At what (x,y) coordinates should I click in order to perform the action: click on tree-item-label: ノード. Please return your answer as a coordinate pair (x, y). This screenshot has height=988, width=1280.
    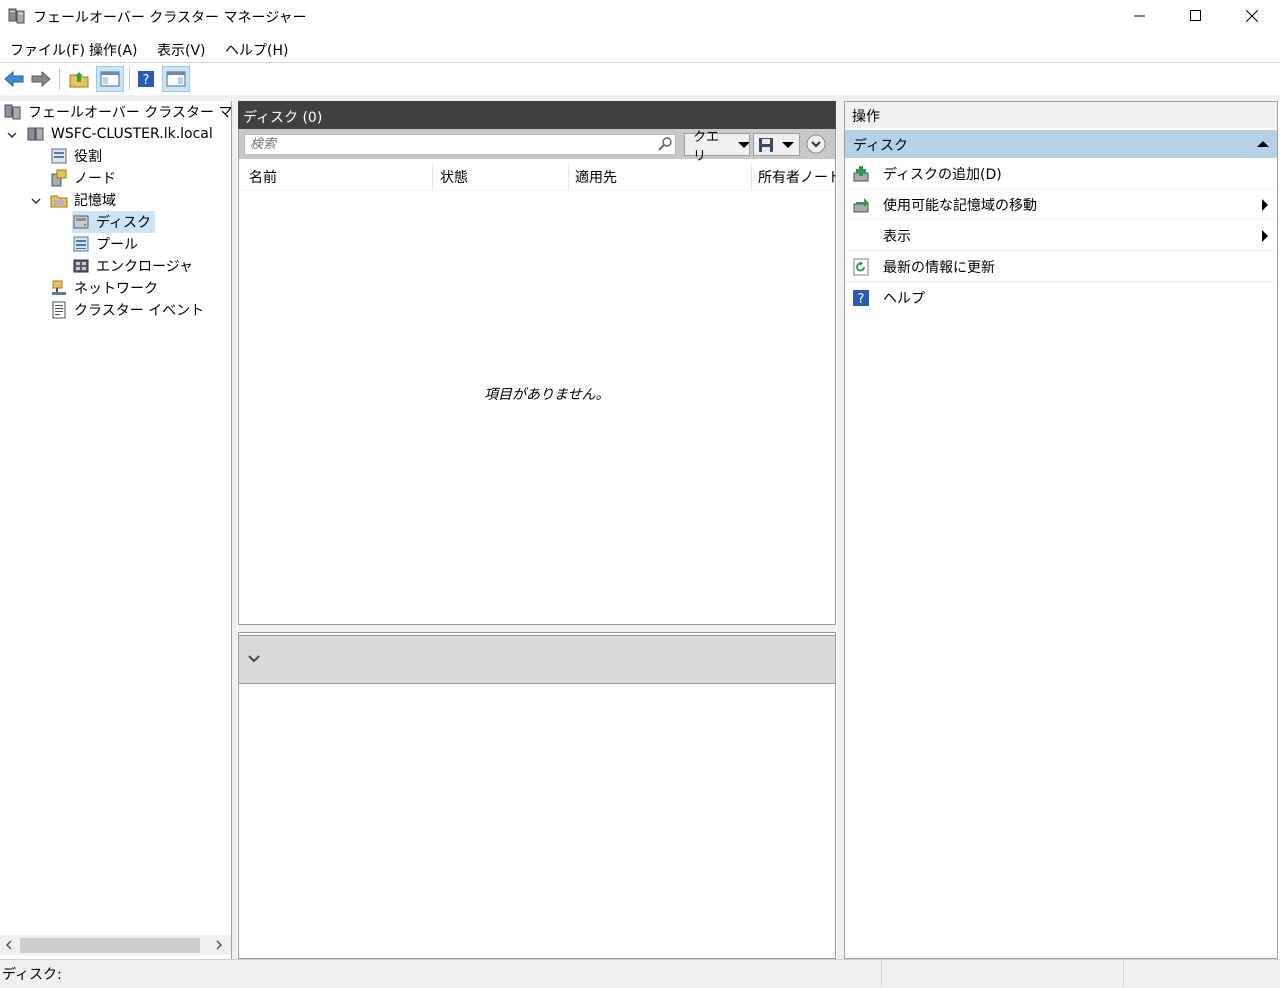
    Looking at the image, I should click on (95, 179).